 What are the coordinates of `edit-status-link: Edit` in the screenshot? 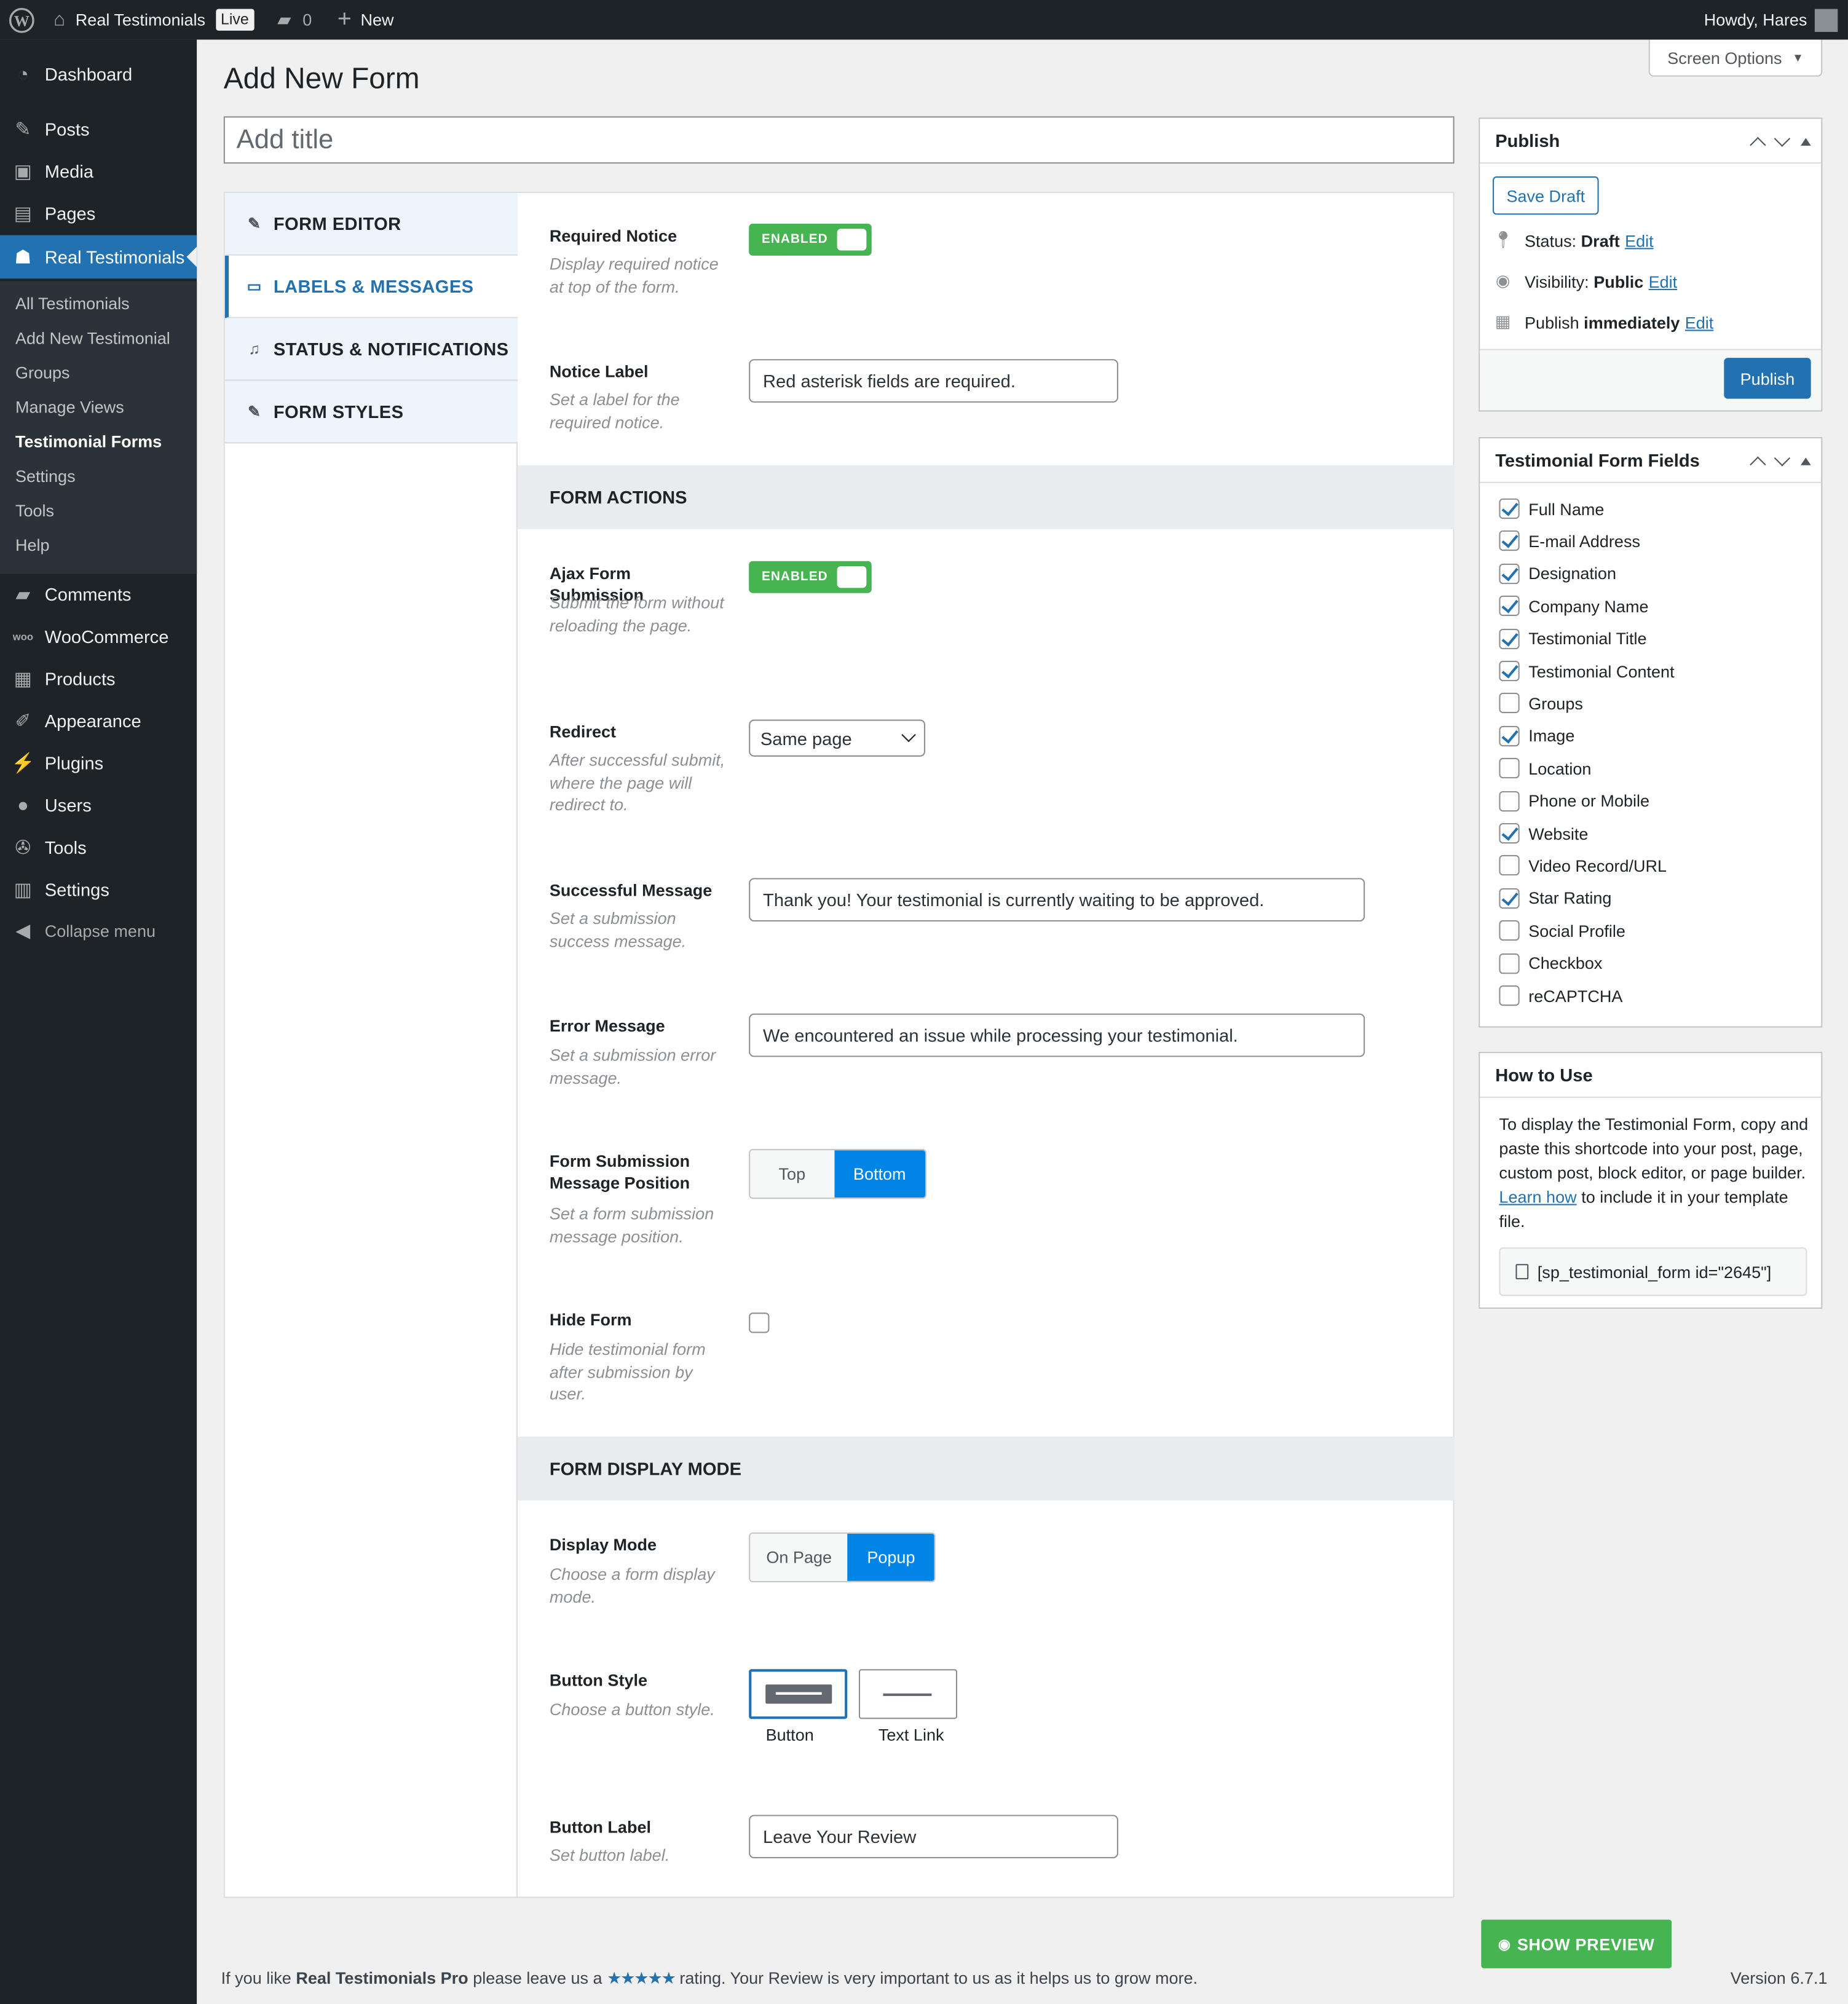 It's located at (1640, 240).